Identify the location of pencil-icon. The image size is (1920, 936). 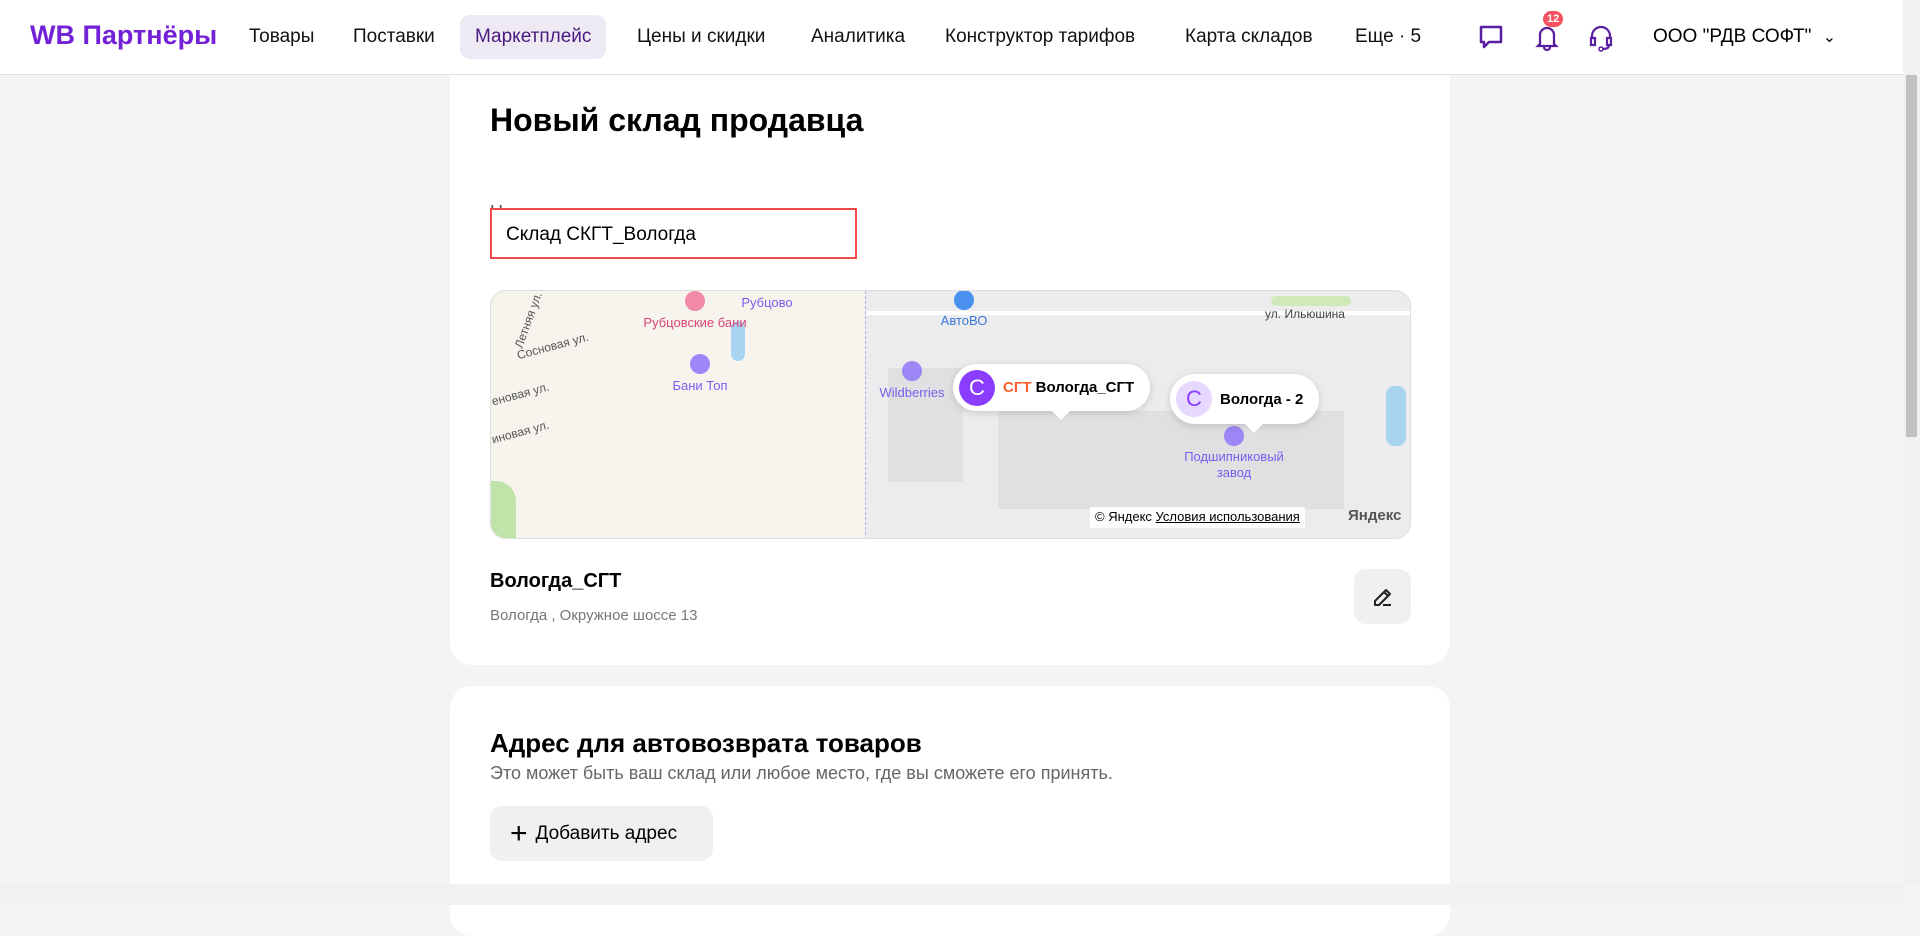
(1382, 597).